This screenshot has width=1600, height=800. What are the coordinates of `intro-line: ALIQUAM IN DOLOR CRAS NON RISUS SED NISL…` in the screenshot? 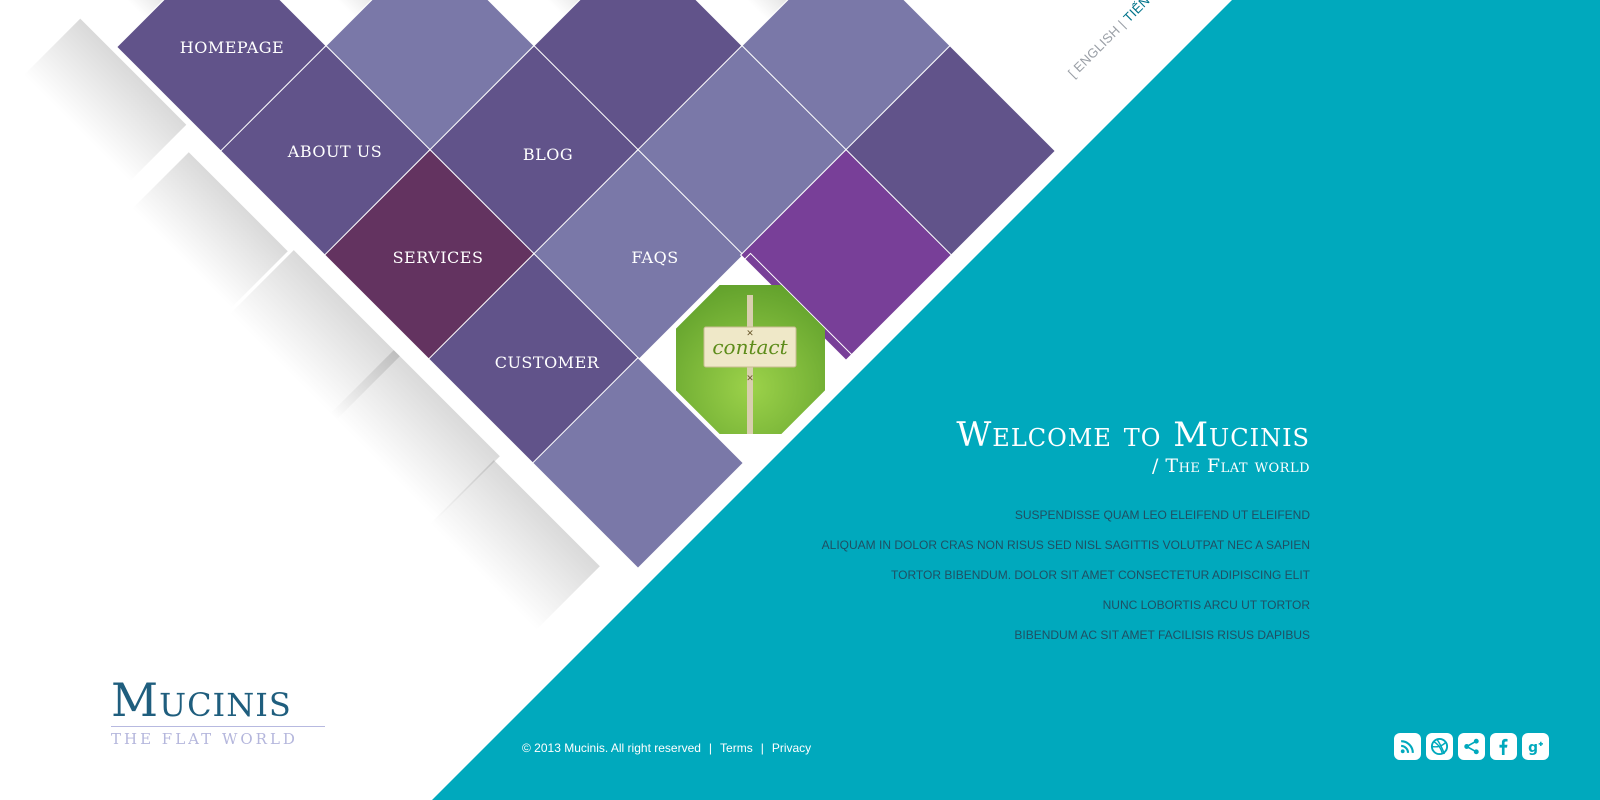 It's located at (1065, 545).